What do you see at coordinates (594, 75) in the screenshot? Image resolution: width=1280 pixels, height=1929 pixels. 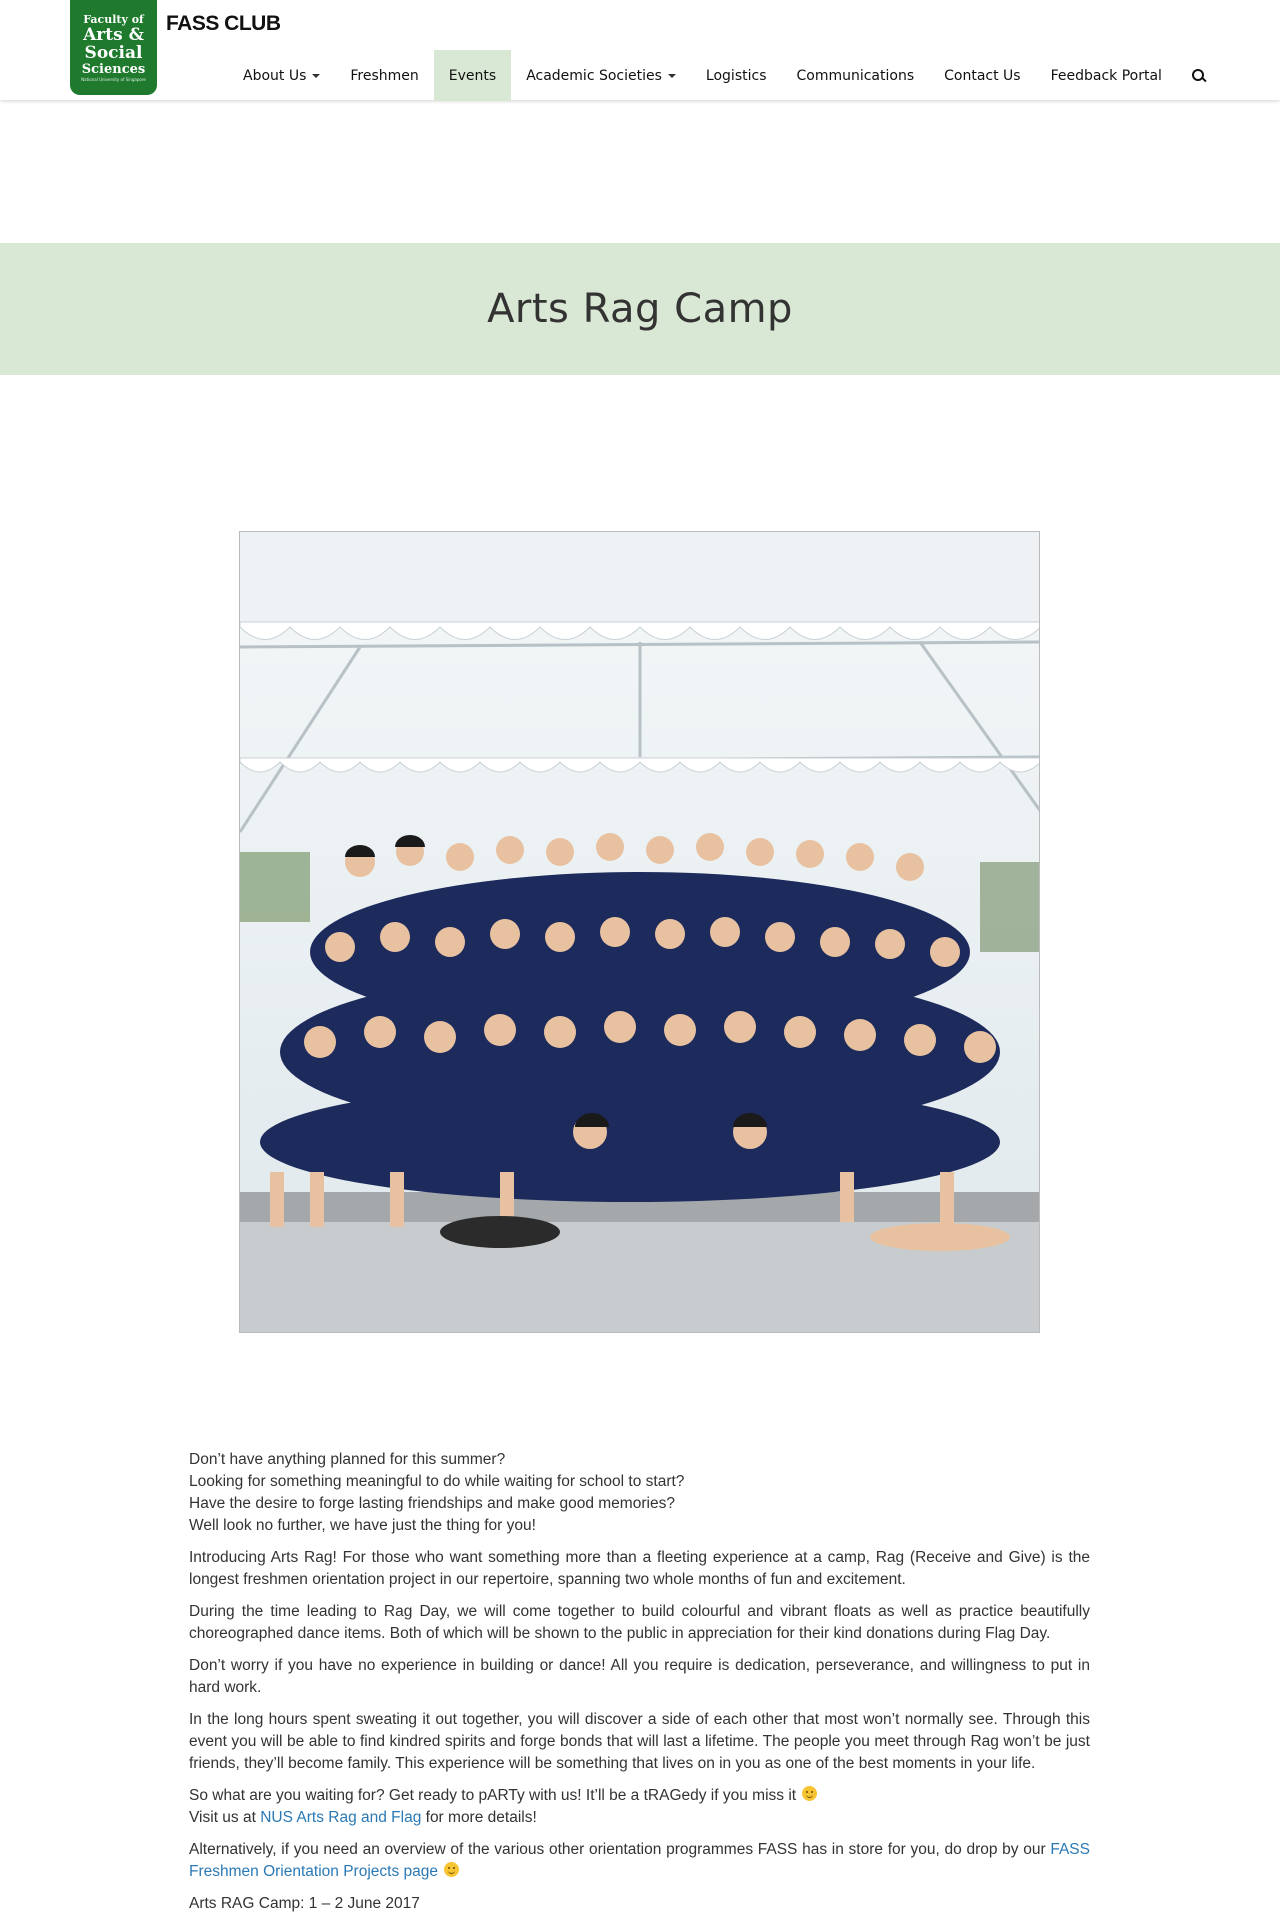 I see `nav-label: Academic Societies` at bounding box center [594, 75].